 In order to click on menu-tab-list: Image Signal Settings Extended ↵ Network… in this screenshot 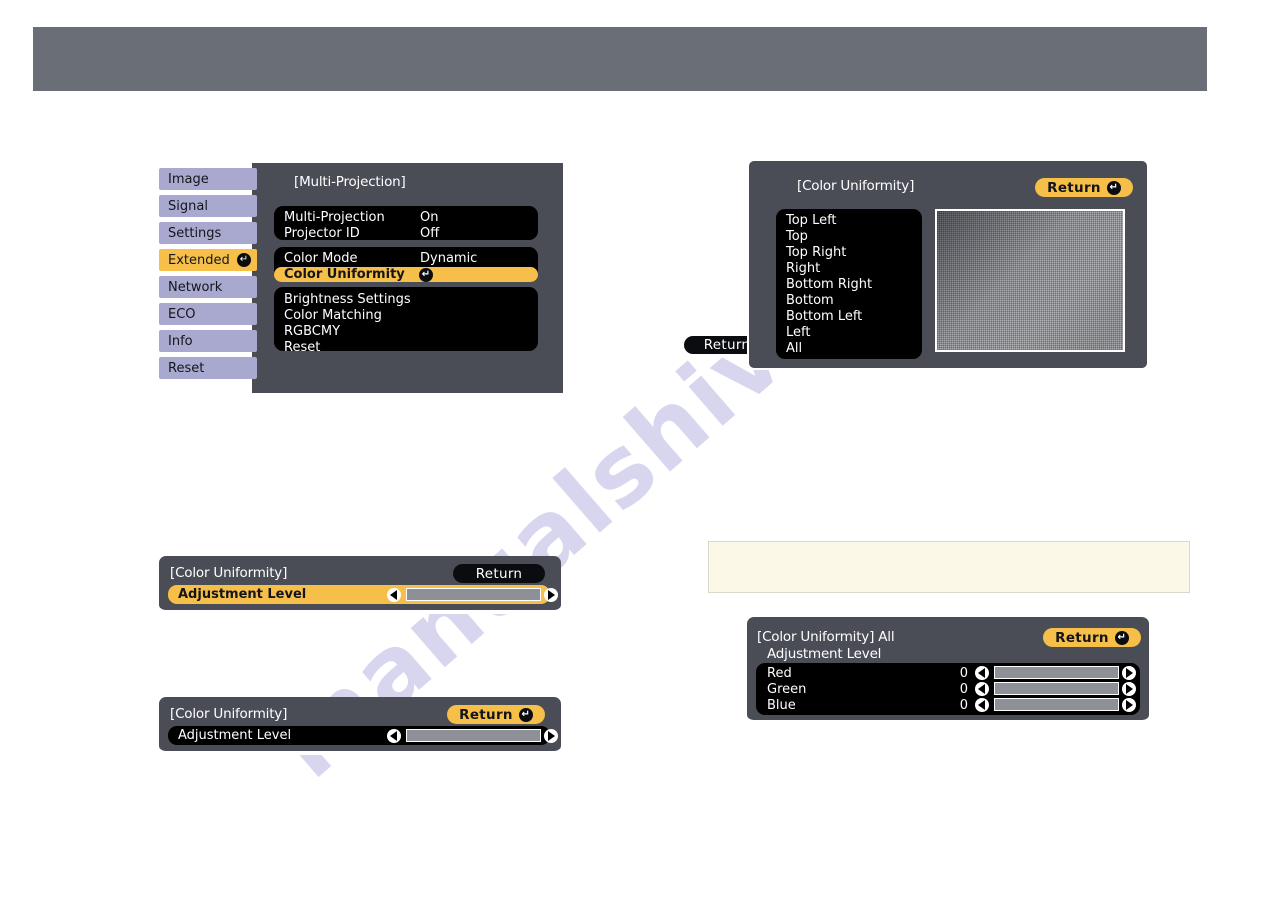, I will do `click(208, 276)`.